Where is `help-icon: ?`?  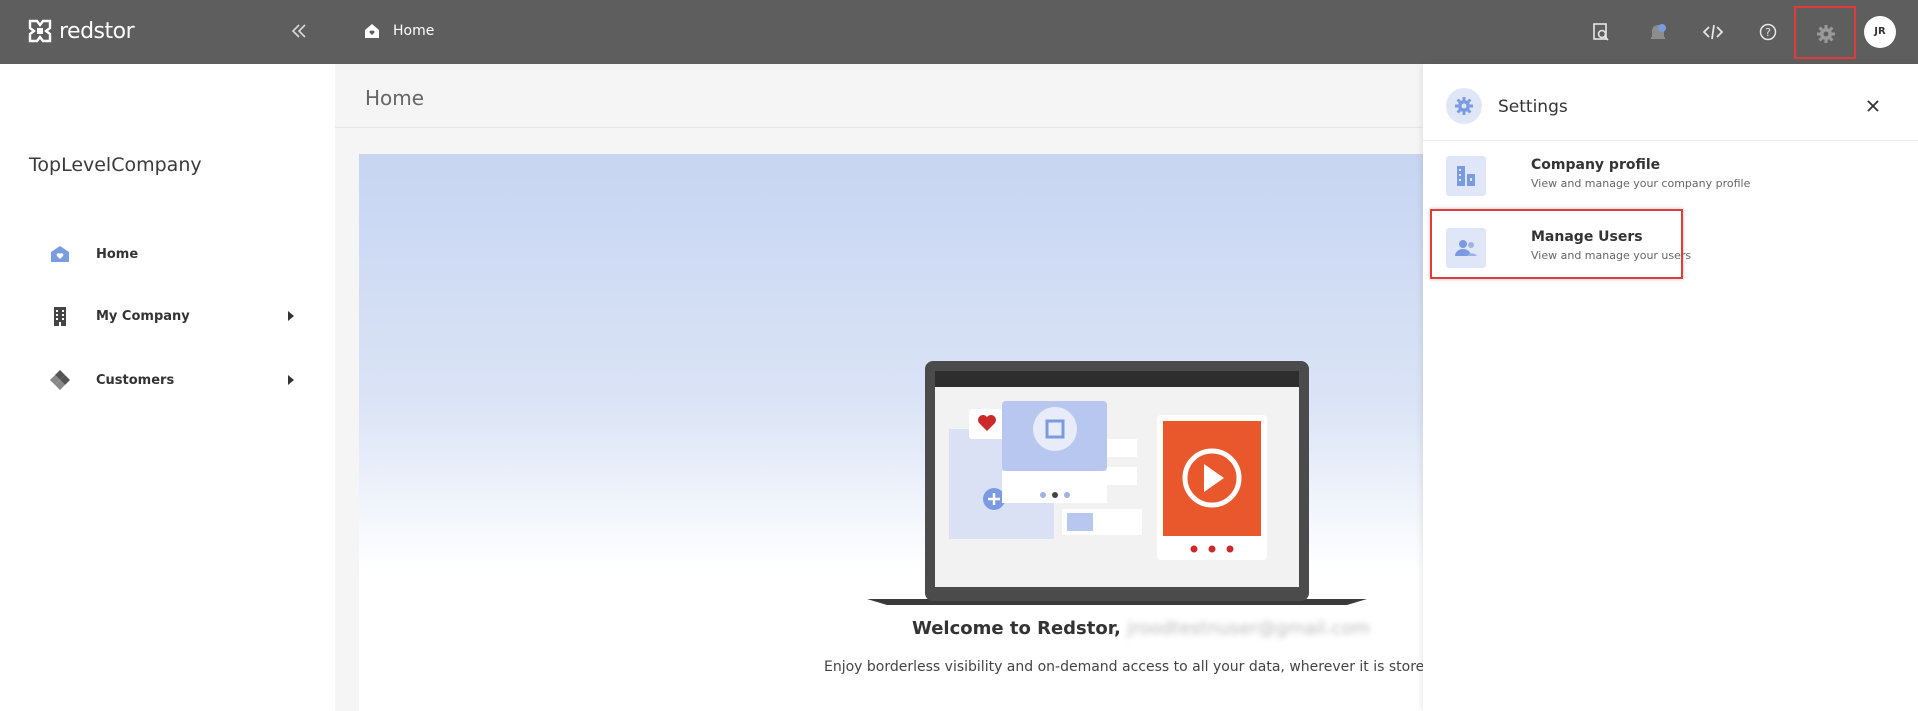
help-icon: ? is located at coordinates (1768, 32).